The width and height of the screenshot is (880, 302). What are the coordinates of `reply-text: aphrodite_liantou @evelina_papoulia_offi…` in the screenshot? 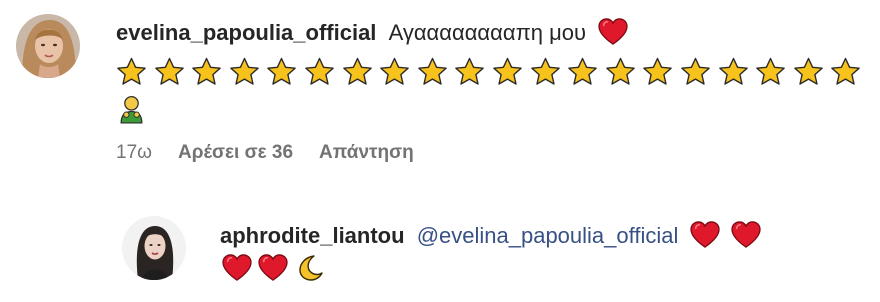 It's located at (490, 236).